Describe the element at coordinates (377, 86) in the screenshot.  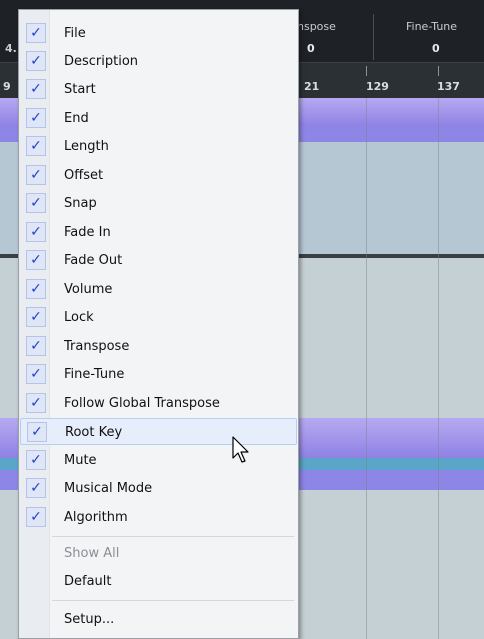
I see `ruler-mark: 129` at that location.